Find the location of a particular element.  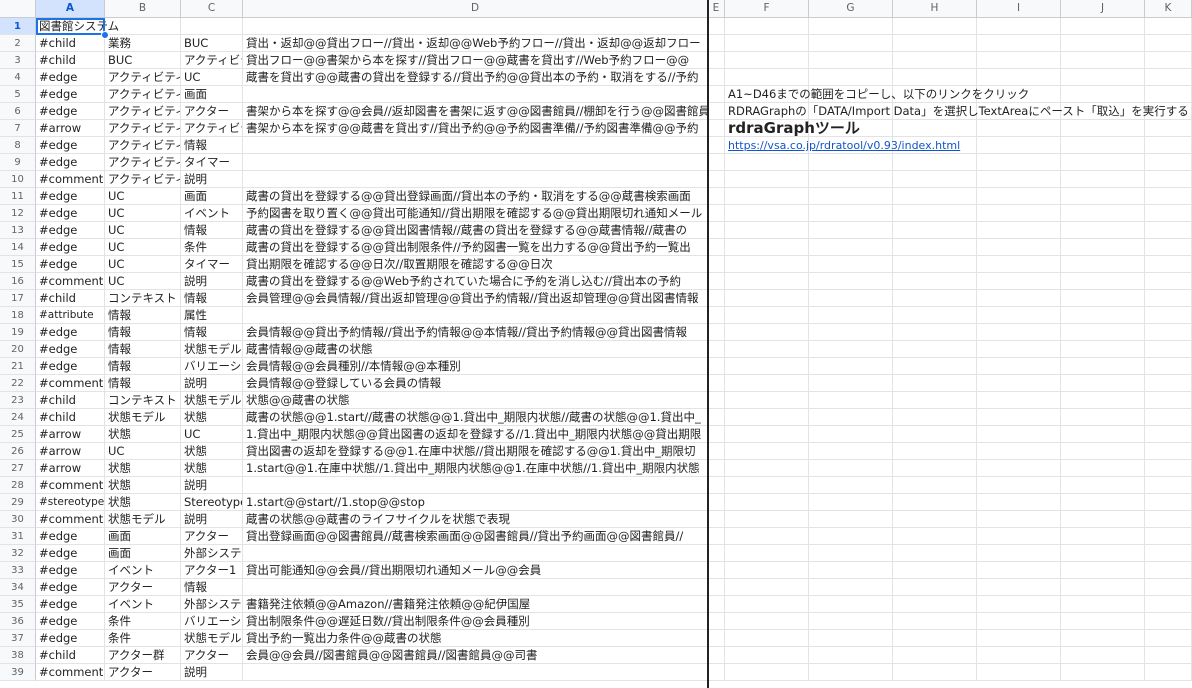

cell-k1 is located at coordinates (1168, 26).